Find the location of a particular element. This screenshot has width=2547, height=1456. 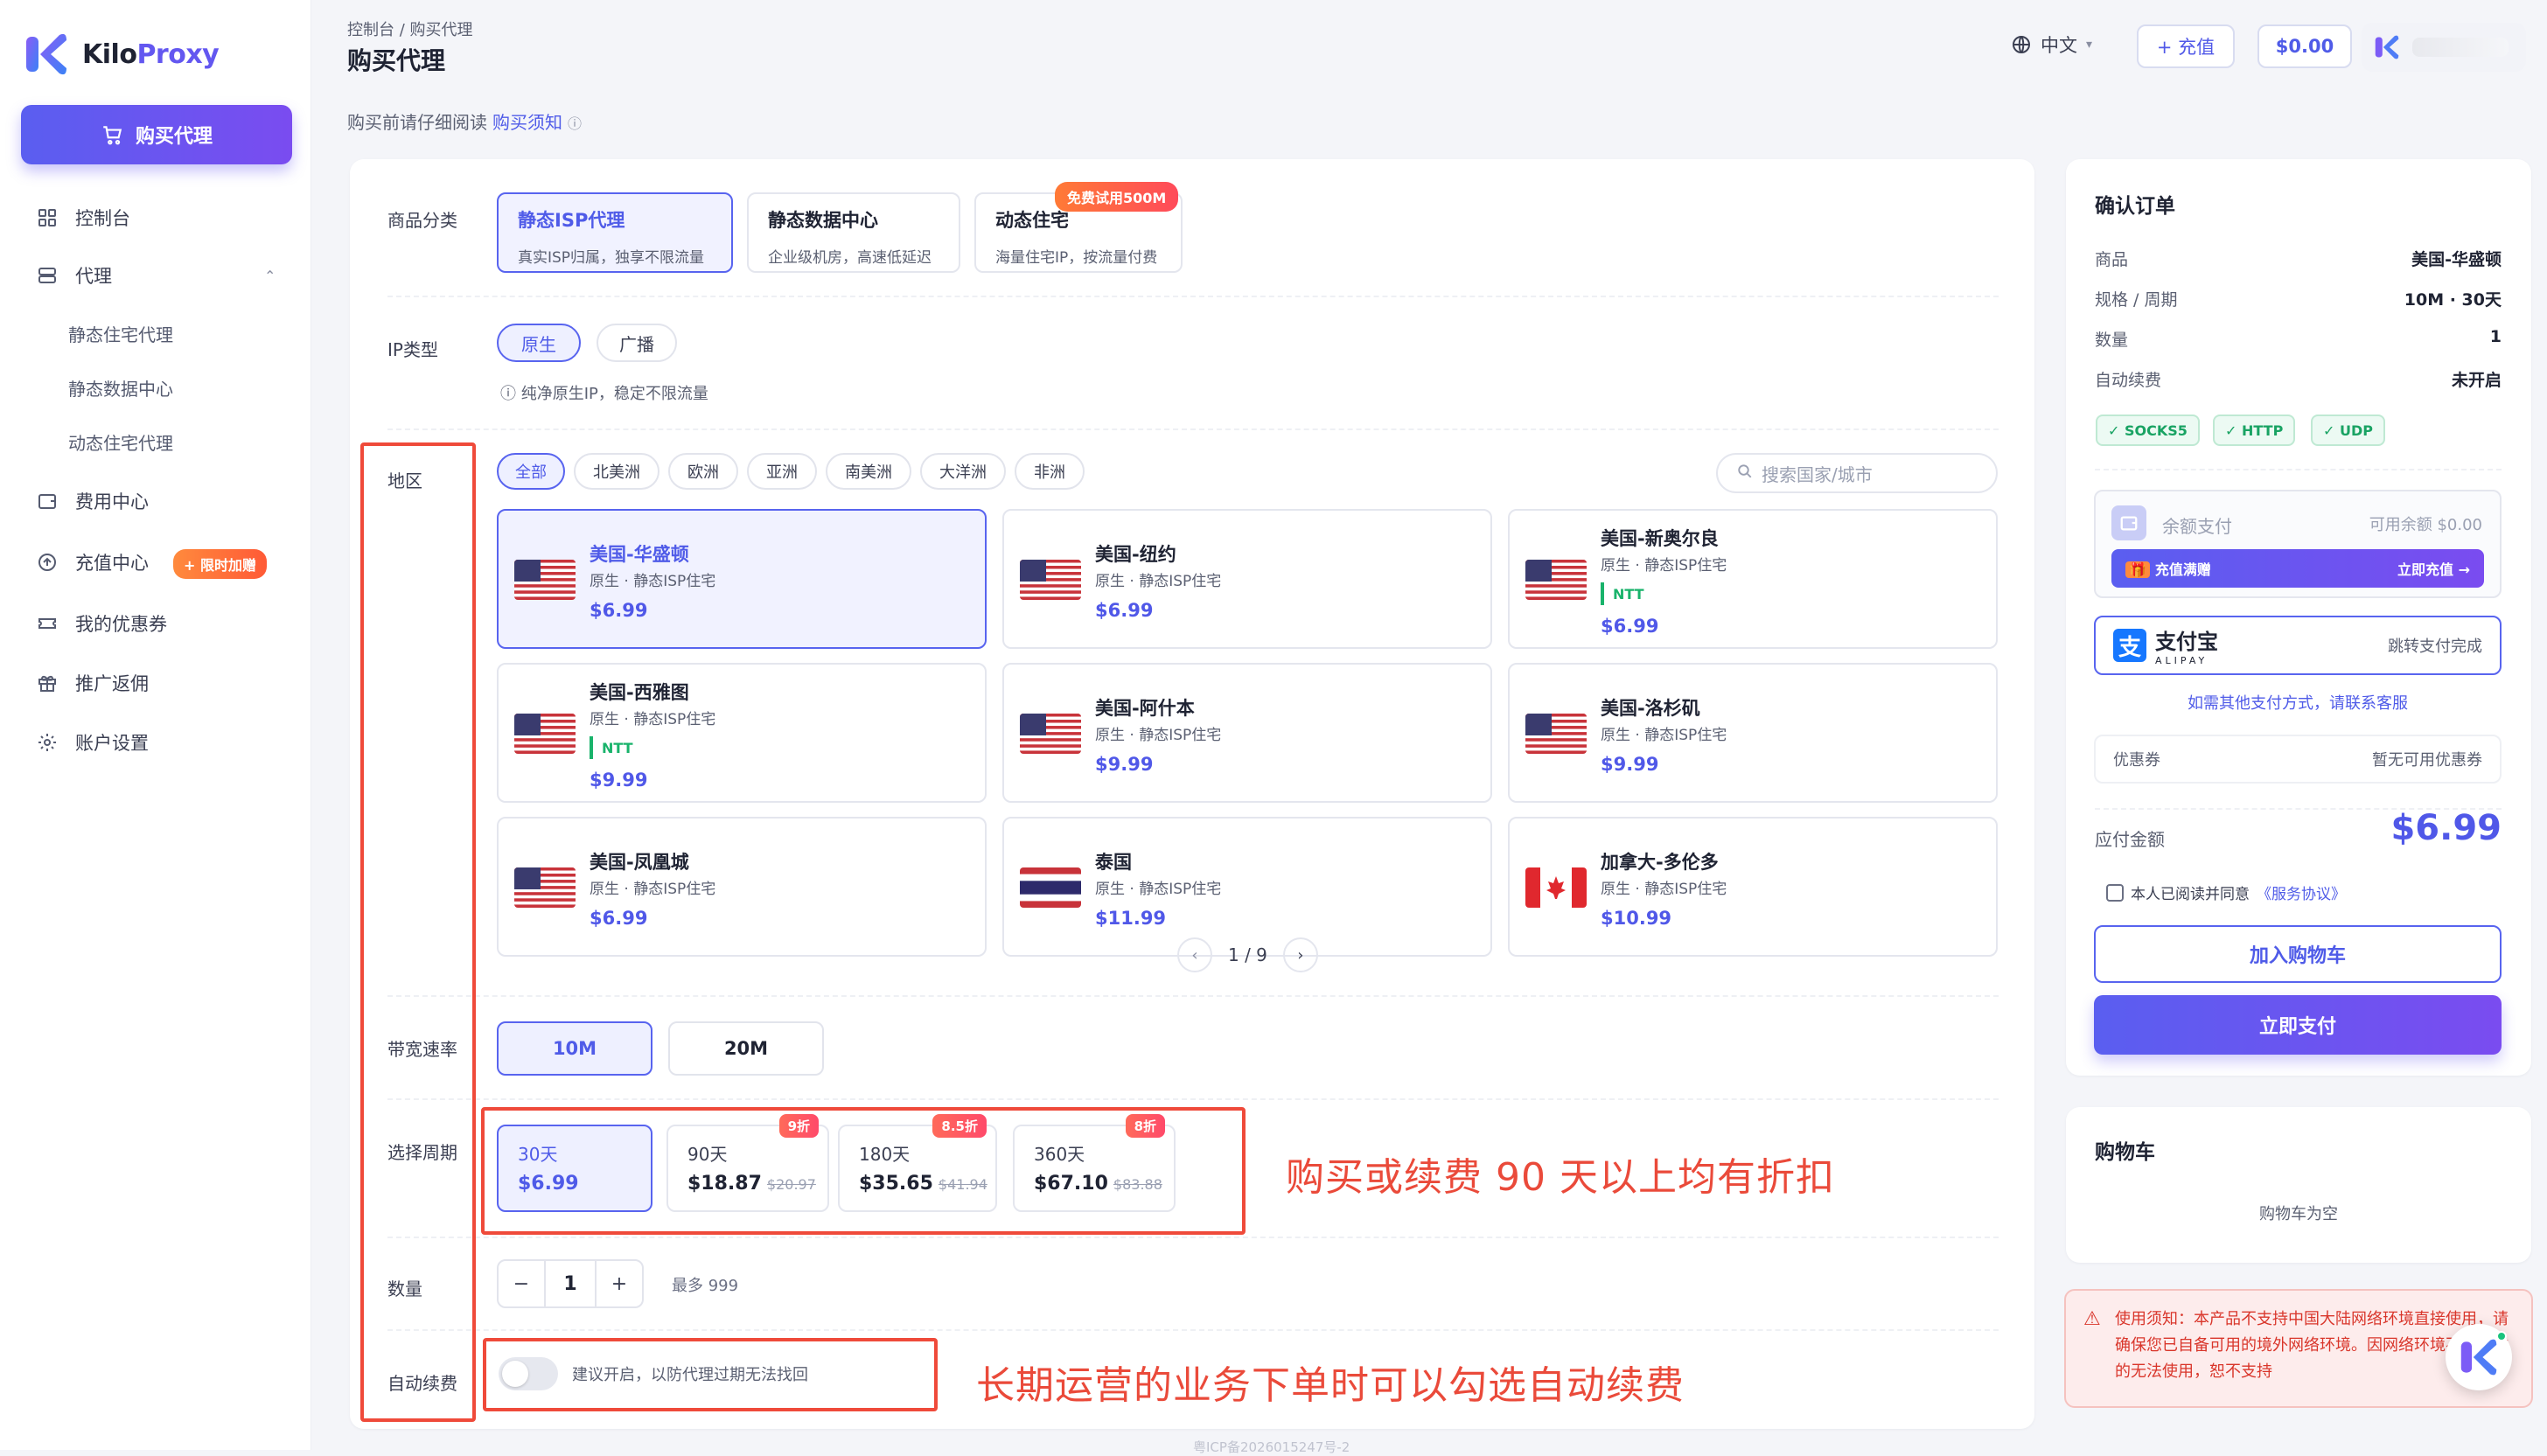

region-price: $11.99 is located at coordinates (1131, 918).